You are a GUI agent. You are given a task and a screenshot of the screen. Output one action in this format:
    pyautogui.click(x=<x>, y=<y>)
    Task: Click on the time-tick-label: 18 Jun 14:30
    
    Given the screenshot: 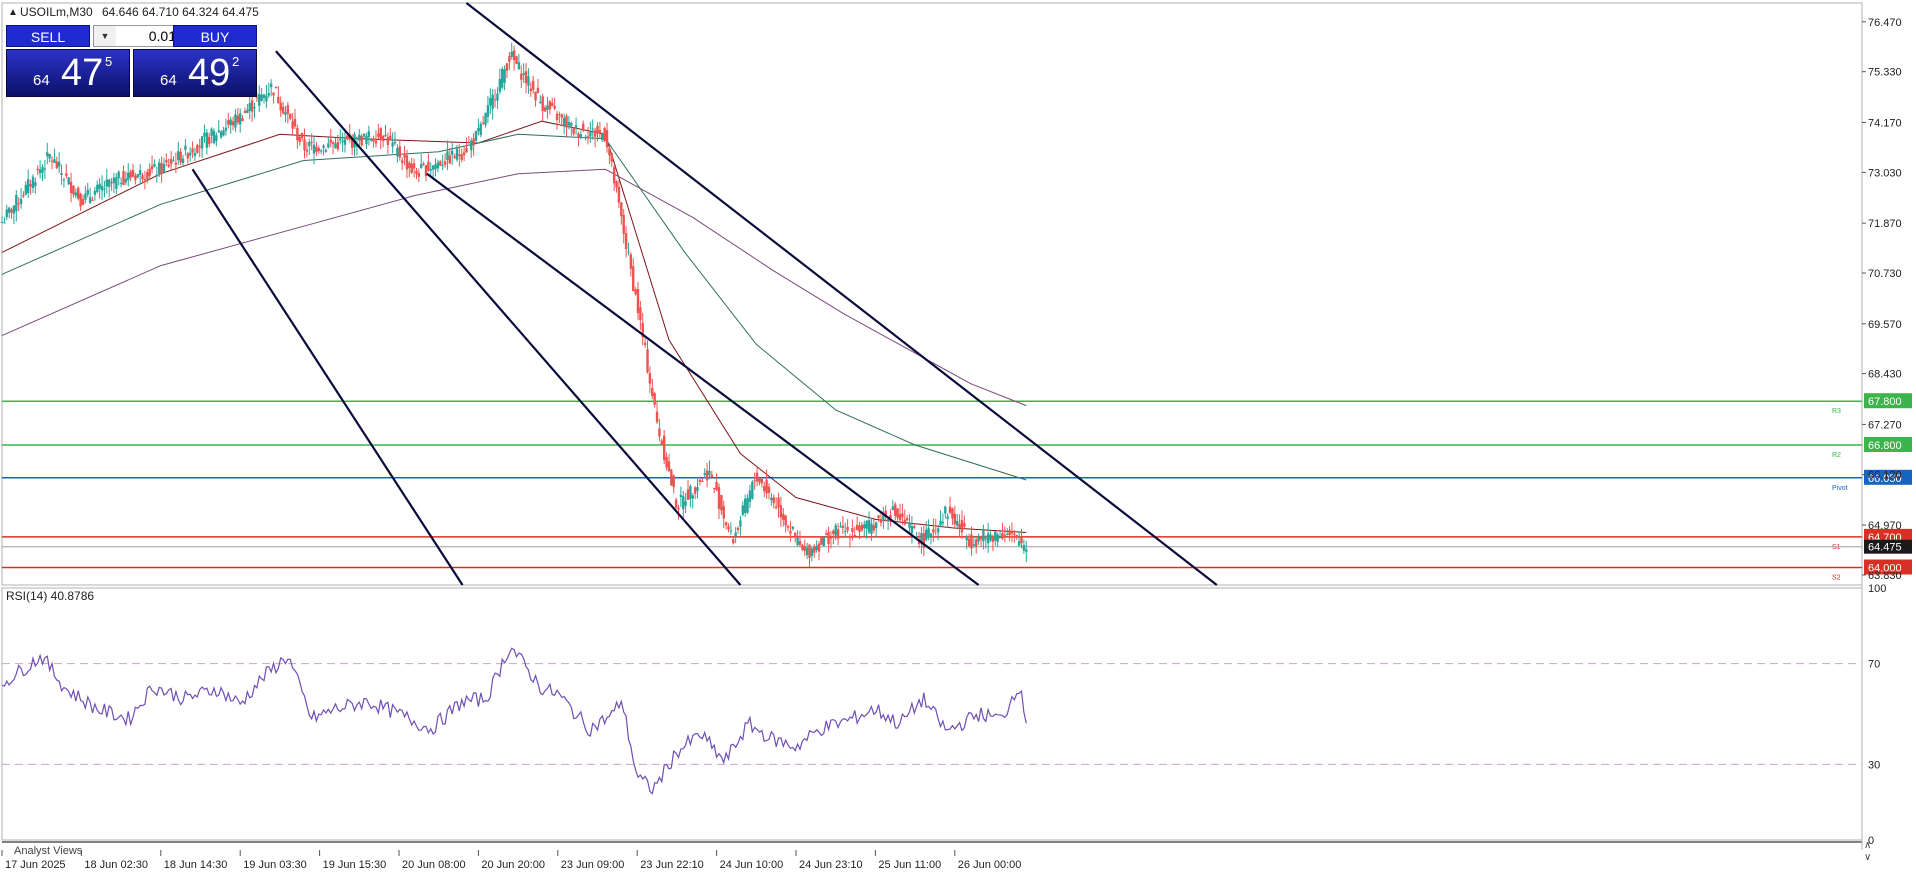 What is the action you would take?
    pyautogui.click(x=196, y=865)
    